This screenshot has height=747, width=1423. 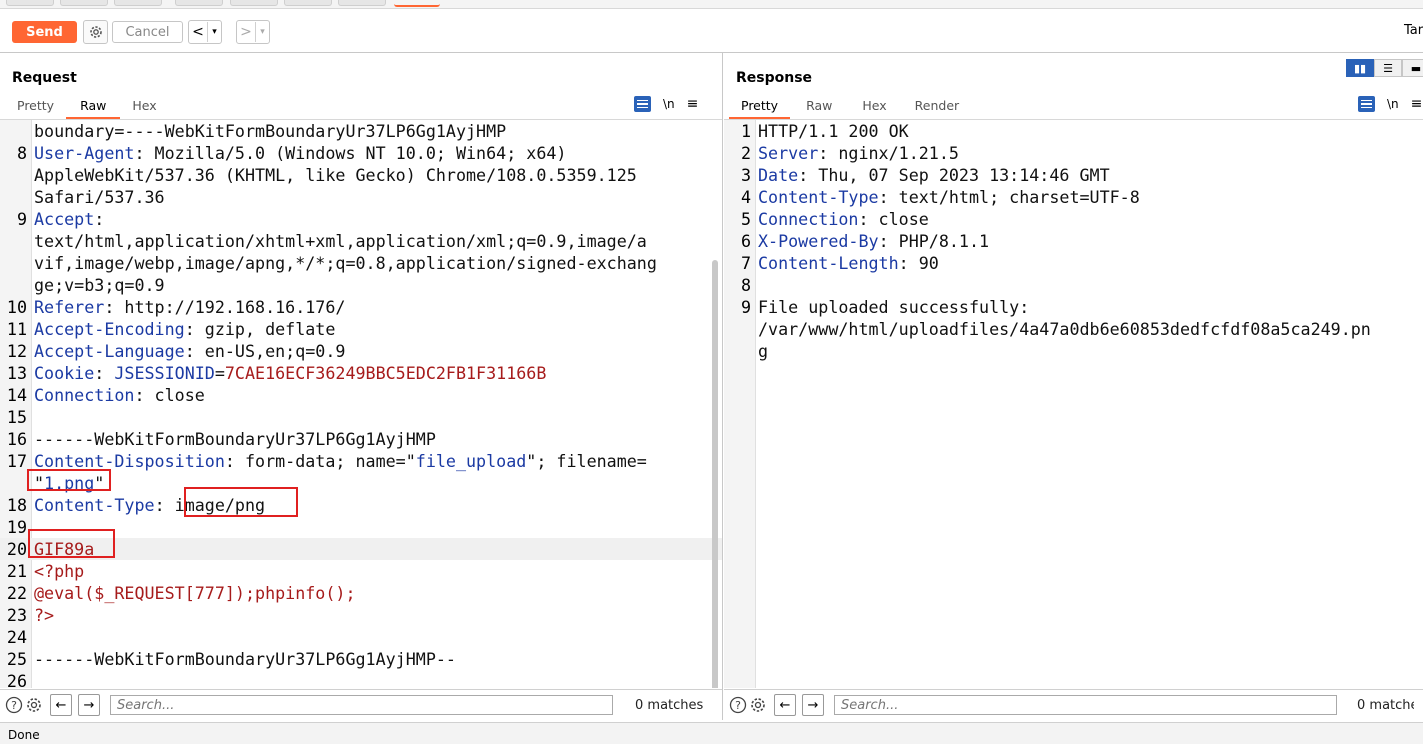 I want to click on line-number: 25, so click(x=16, y=659).